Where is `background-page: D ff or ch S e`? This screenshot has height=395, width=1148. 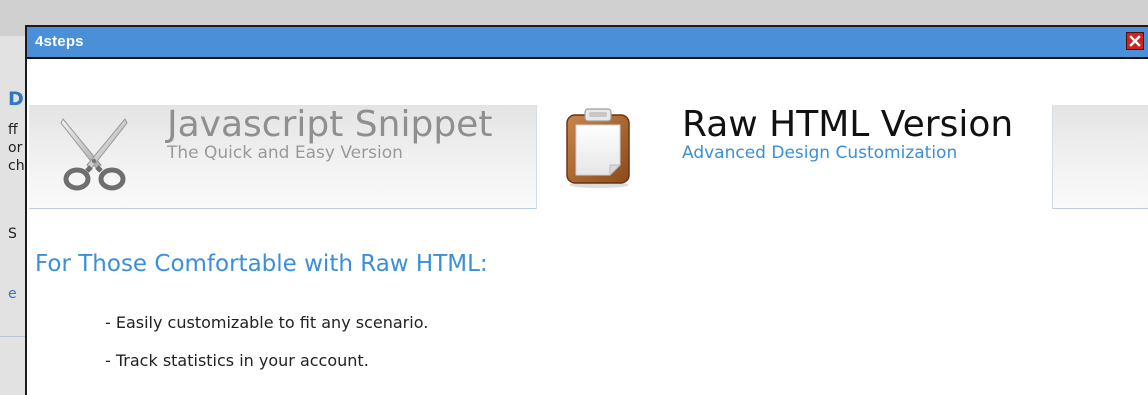 background-page: D ff or ch S e is located at coordinates (13, 215).